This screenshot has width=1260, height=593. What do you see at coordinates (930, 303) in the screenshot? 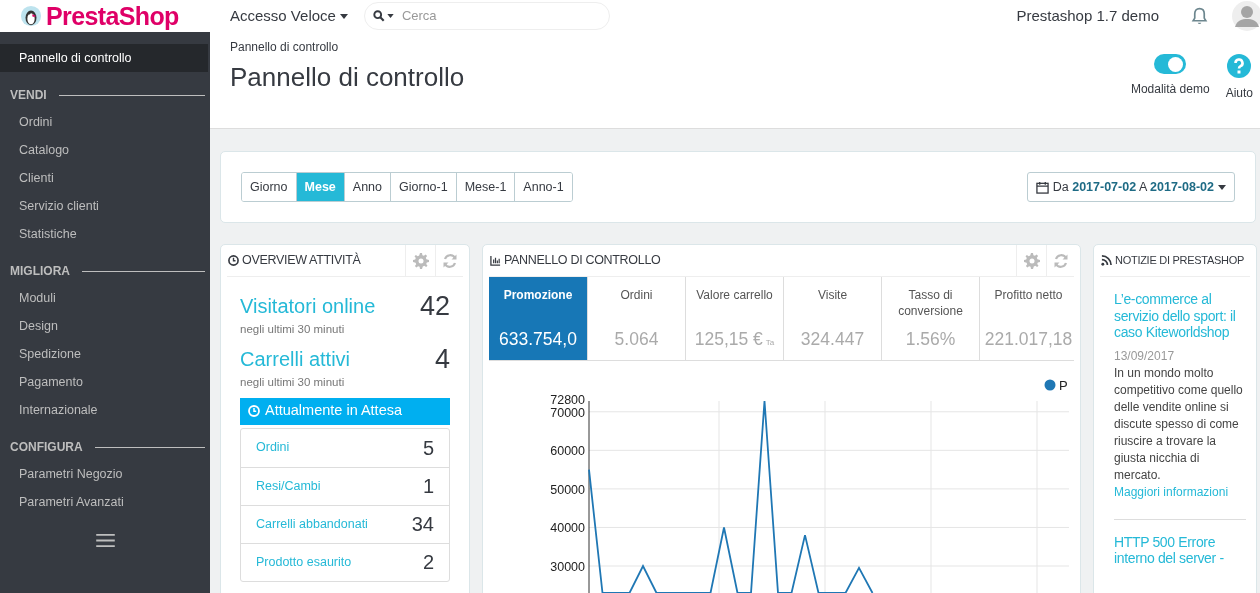
I see `kpi-label: Tasso di conversione` at bounding box center [930, 303].